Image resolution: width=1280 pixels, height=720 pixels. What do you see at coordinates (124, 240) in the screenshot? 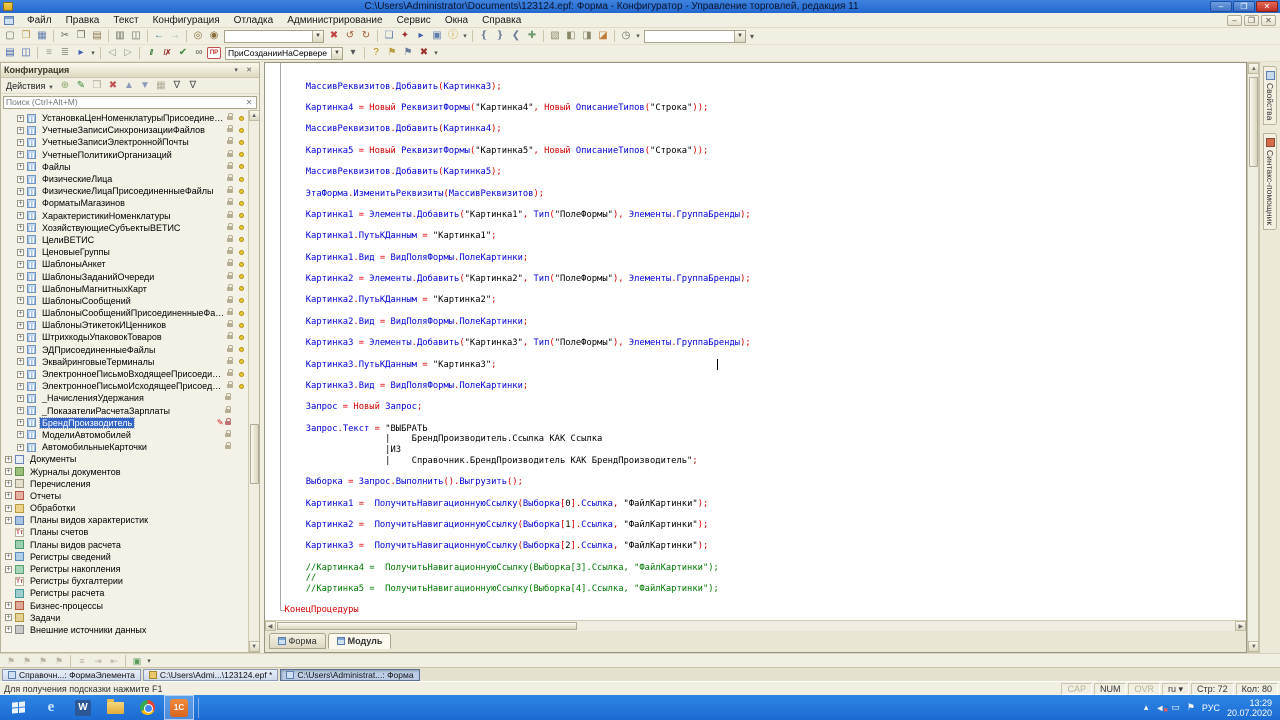
I see `tree-item: + ЦелиВЕТИС` at bounding box center [124, 240].